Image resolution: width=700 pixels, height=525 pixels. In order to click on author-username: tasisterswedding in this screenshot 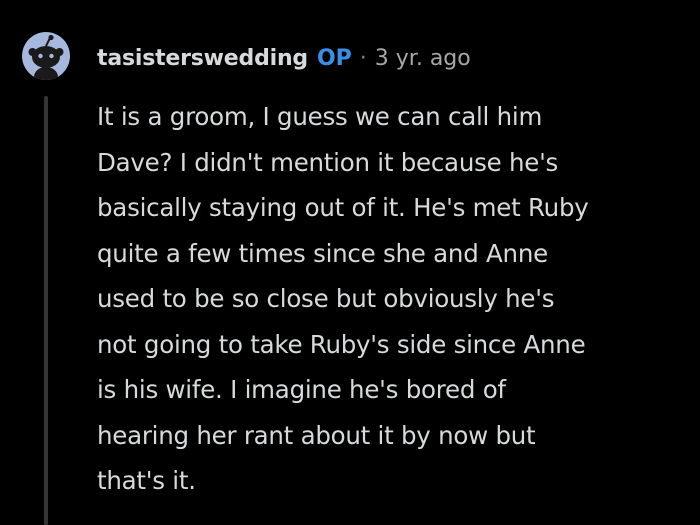, I will do `click(202, 58)`.